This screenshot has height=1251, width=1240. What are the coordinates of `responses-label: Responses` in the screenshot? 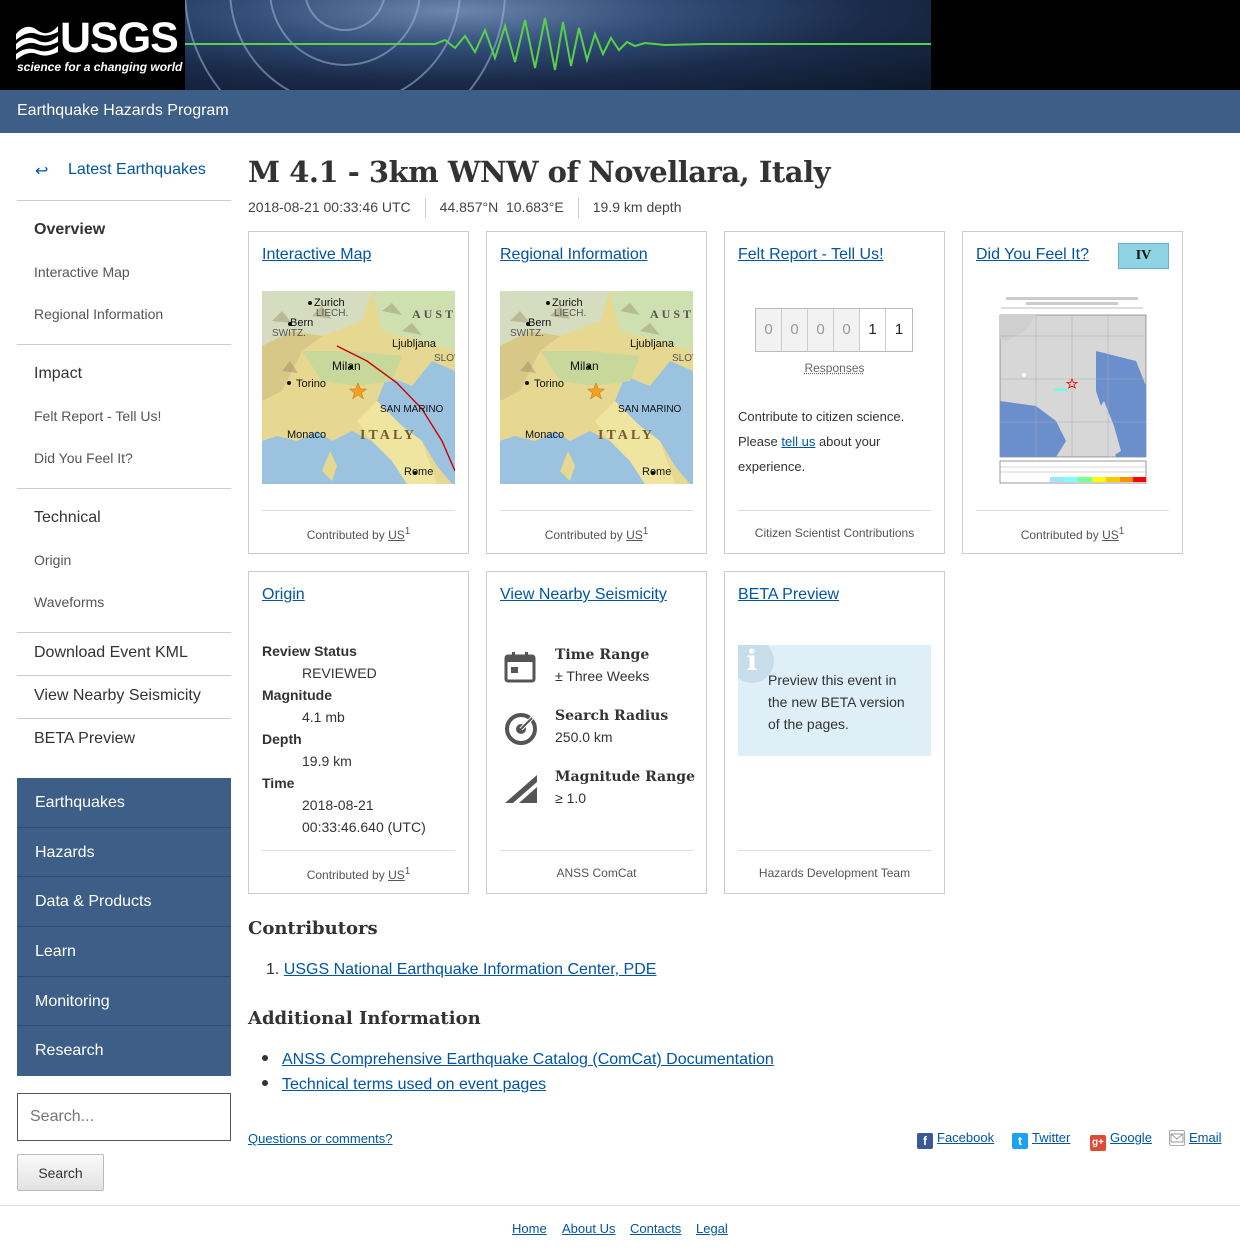 It's located at (834, 368).